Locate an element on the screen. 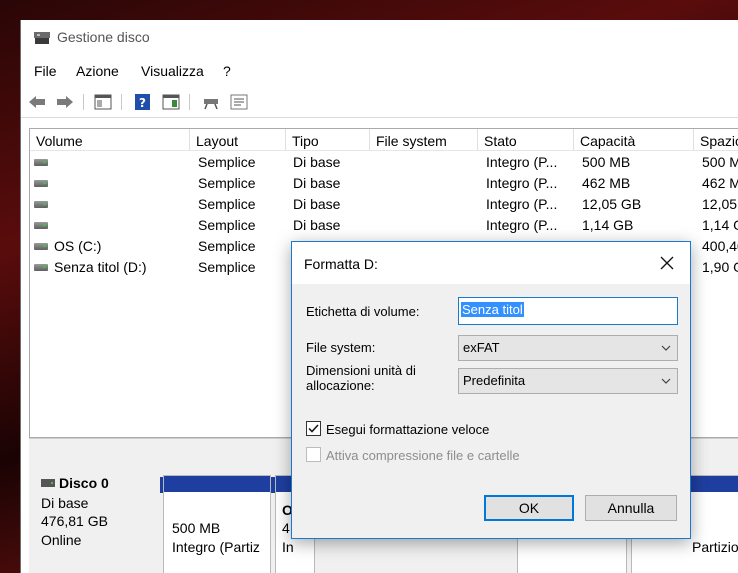  compression-label: Attiva compressione file e cartelle is located at coordinates (423, 455).